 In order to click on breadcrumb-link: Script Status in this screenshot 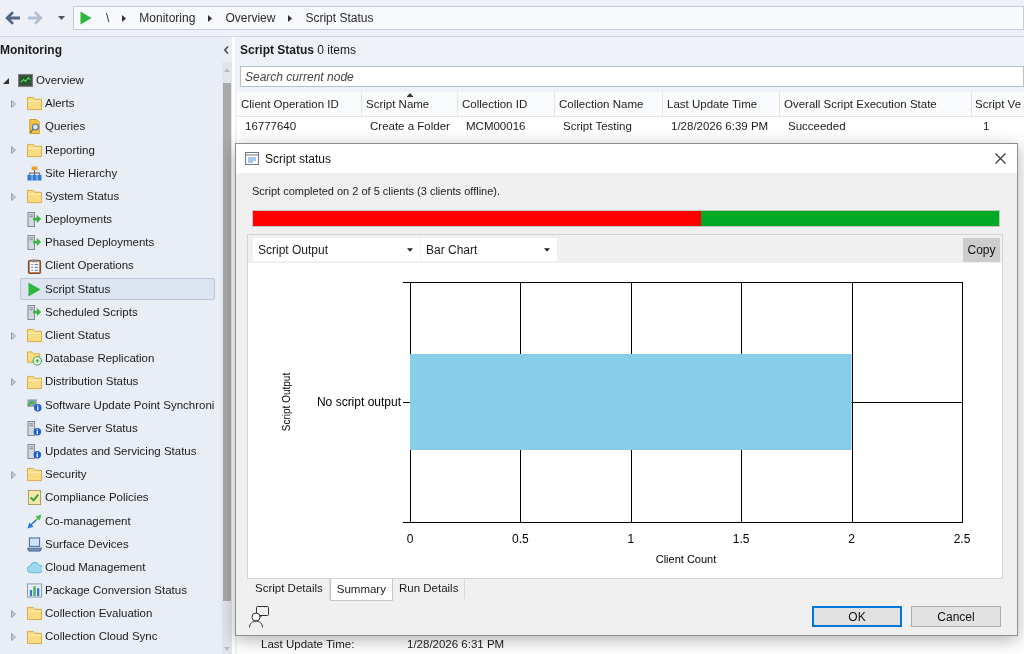, I will do `click(339, 18)`.